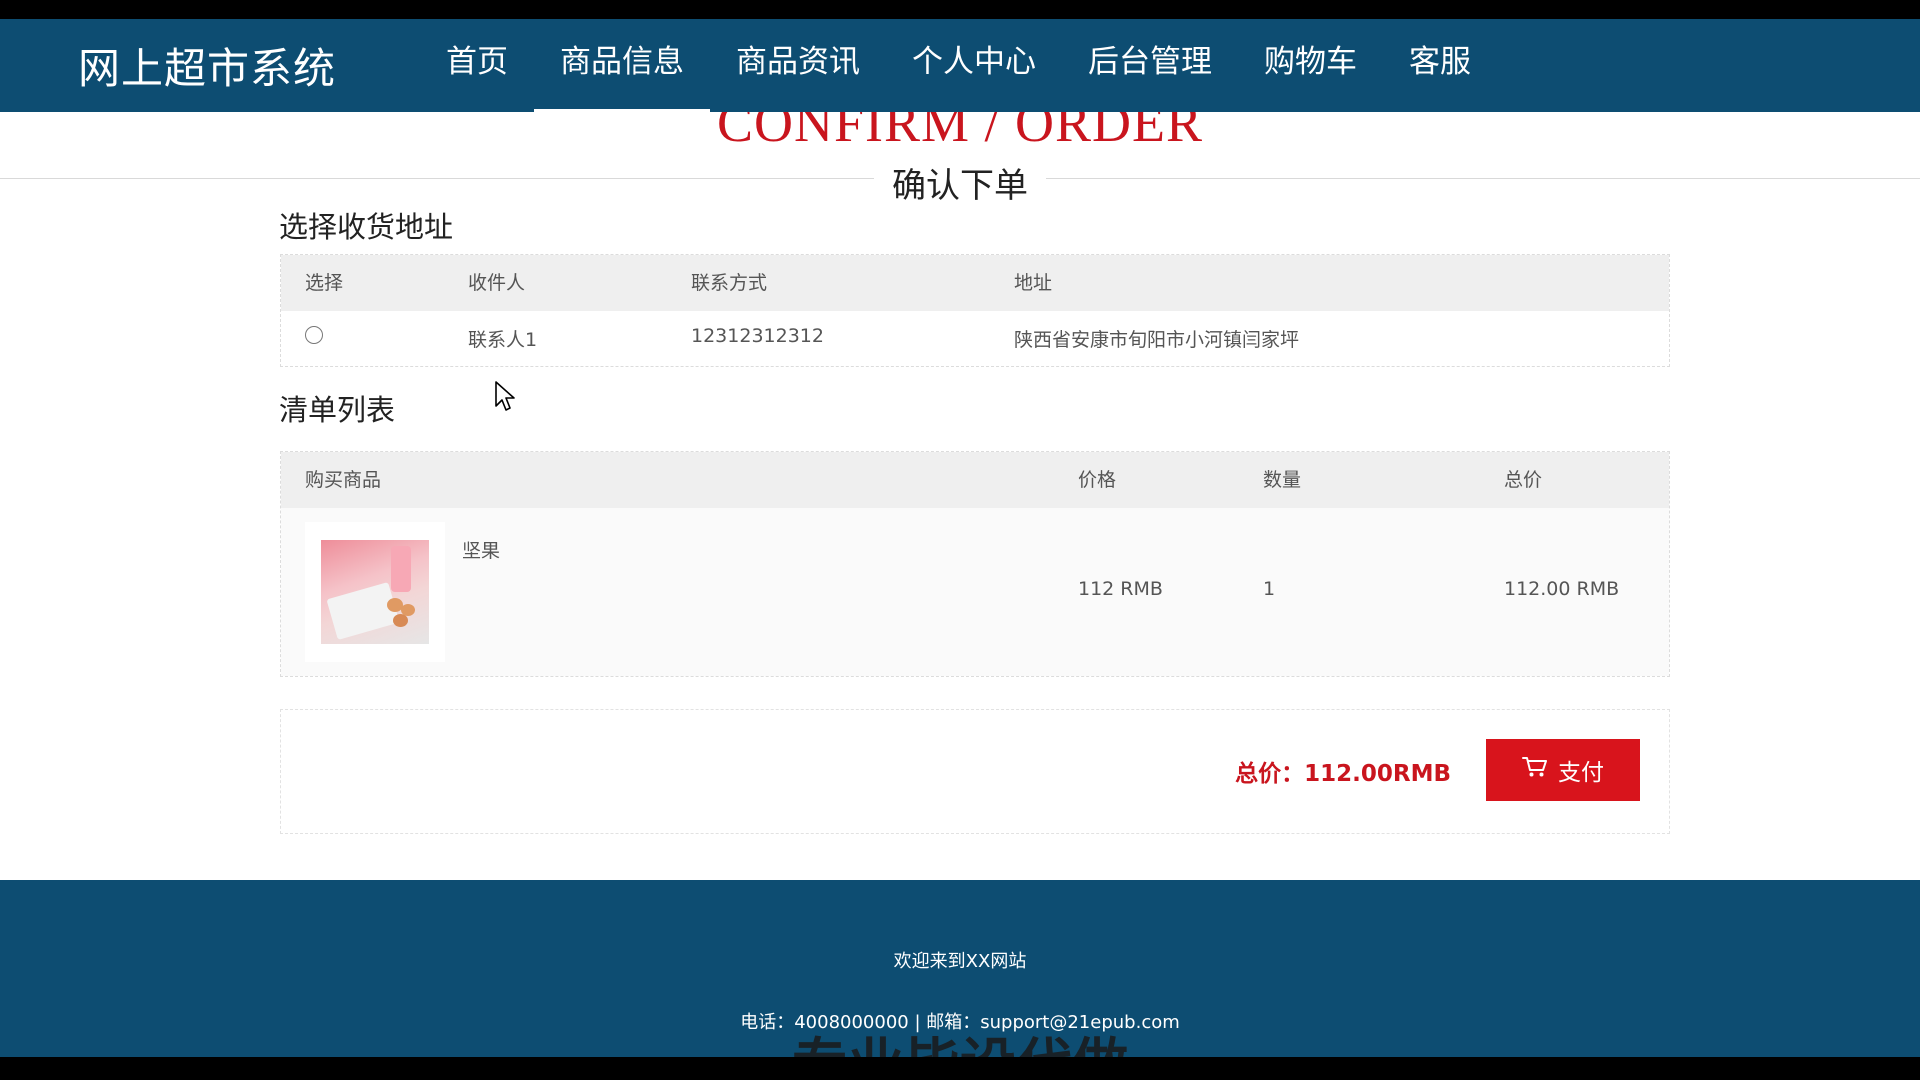 The height and width of the screenshot is (1080, 1920). I want to click on navbar: 网上超市系统 首页 商品信息 商品资讯 个人中心 后台管理 购物车 客服, so click(960, 65).